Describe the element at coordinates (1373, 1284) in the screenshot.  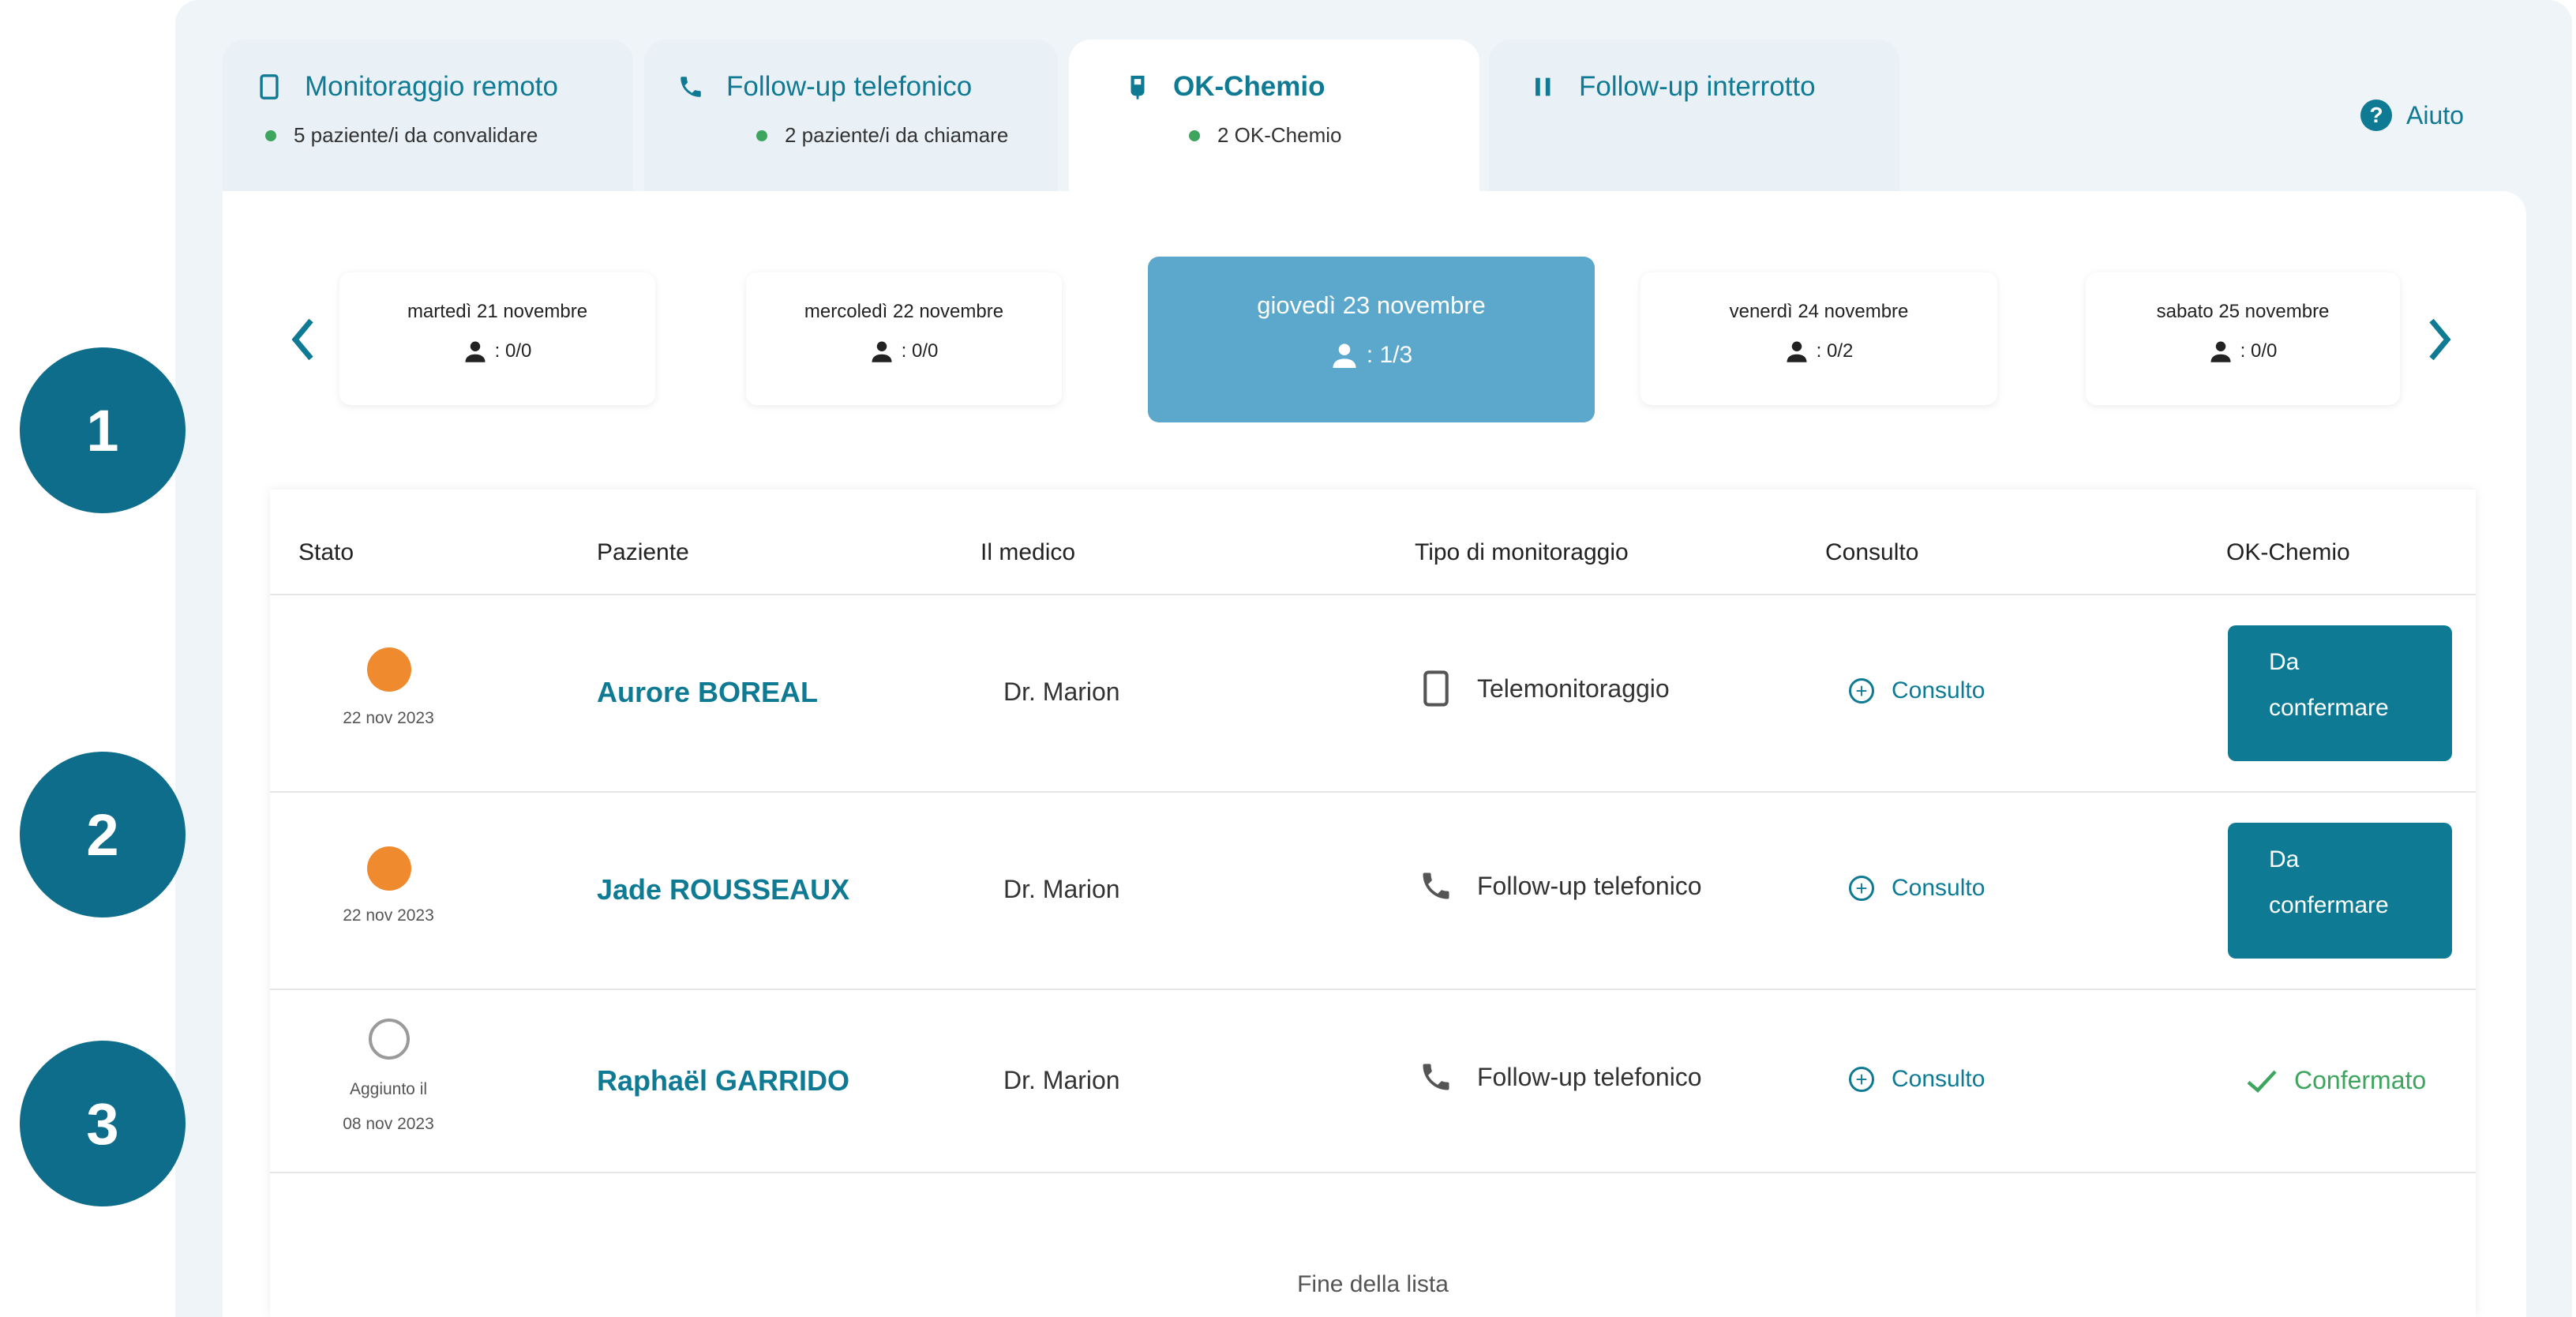
I see `end-of-list: Fine della lista` at that location.